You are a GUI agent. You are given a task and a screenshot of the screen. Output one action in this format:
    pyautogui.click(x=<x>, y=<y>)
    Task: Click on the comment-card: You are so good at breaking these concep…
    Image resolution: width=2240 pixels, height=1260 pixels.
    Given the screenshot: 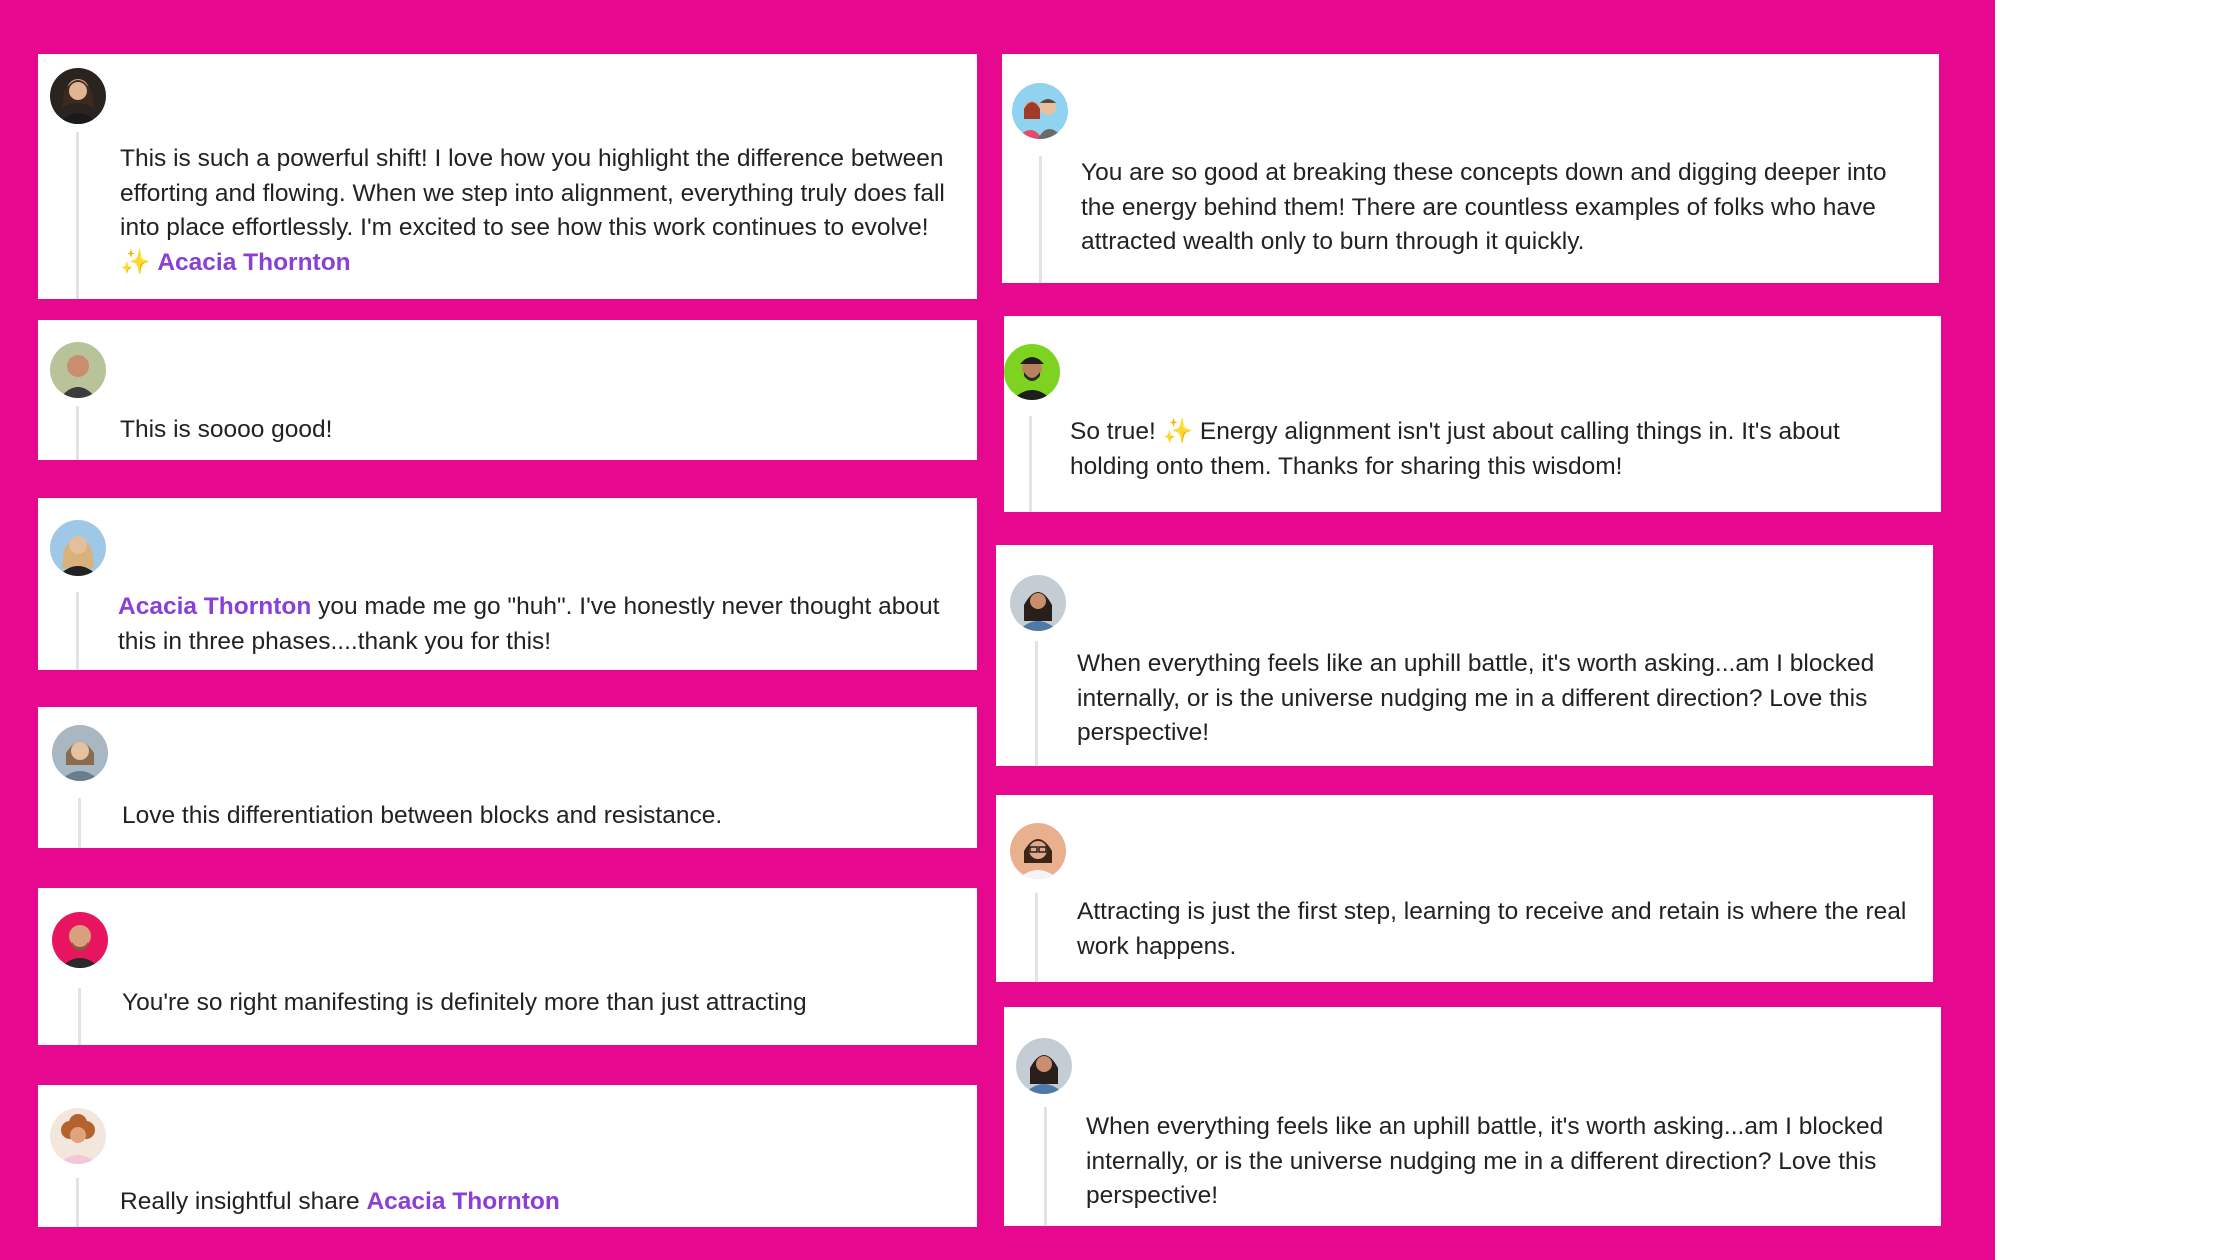 What is the action you would take?
    pyautogui.click(x=1470, y=168)
    